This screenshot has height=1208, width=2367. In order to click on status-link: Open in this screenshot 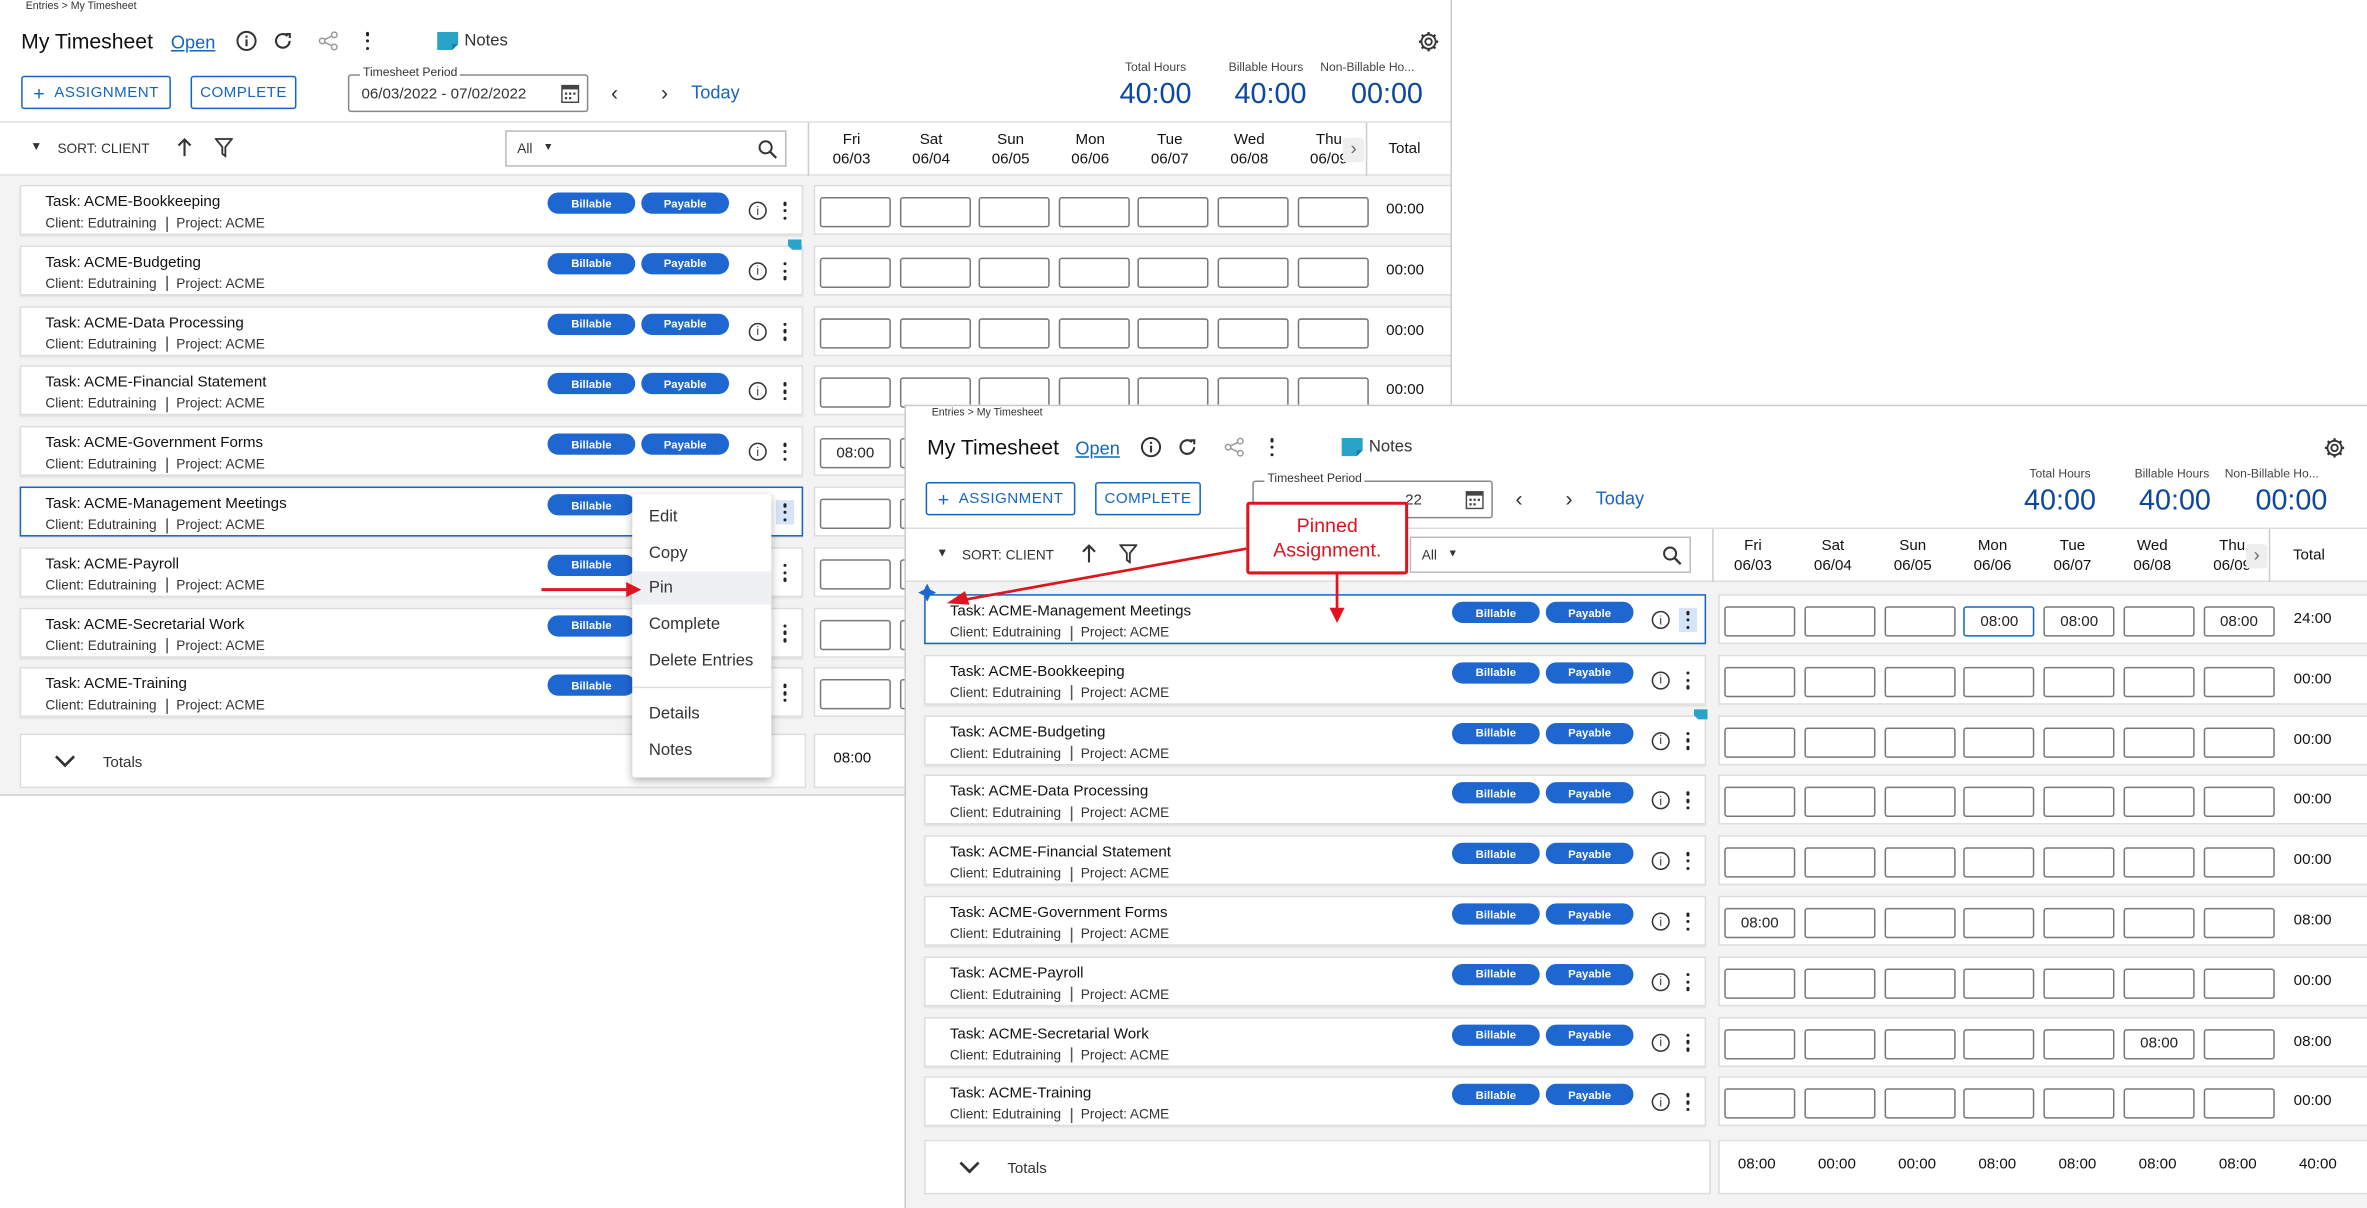, I will do `click(193, 42)`.